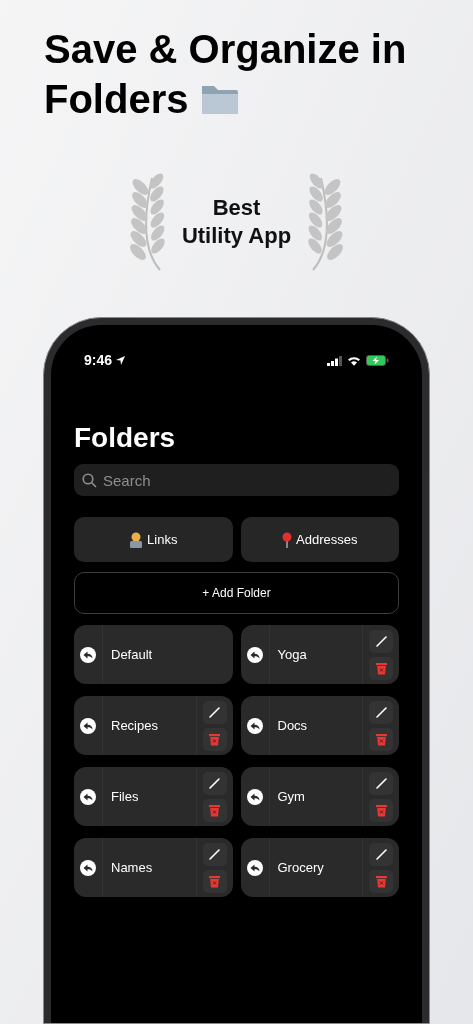 The width and height of the screenshot is (473, 1024). What do you see at coordinates (136, 539) in the screenshot?
I see `laptop-person-icon` at bounding box center [136, 539].